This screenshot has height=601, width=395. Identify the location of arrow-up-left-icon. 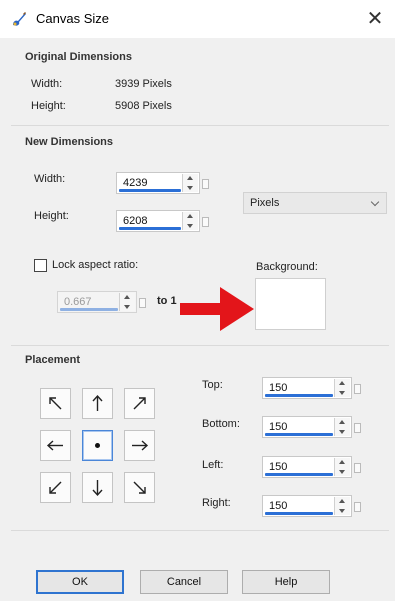
(55, 403).